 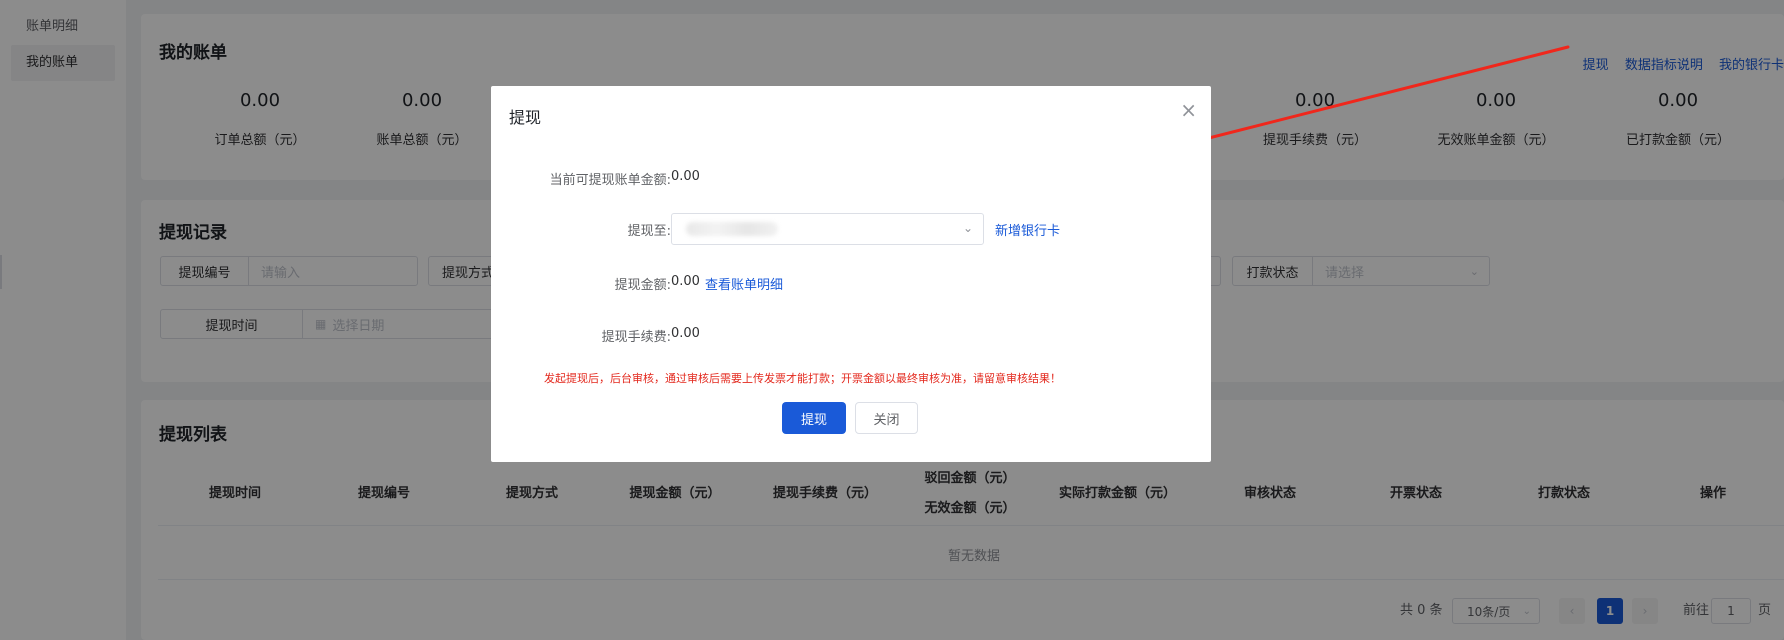 I want to click on withdraw-to-label: 提现至:, so click(x=649, y=231).